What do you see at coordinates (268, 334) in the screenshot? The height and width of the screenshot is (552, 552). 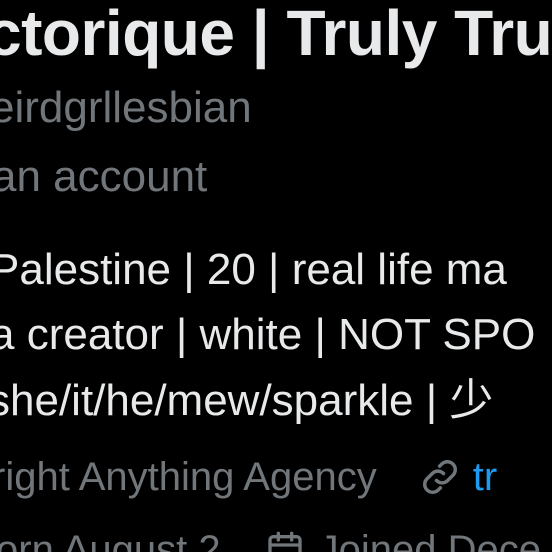 I see `bio-line-2: a creator | white | NOT SPO` at bounding box center [268, 334].